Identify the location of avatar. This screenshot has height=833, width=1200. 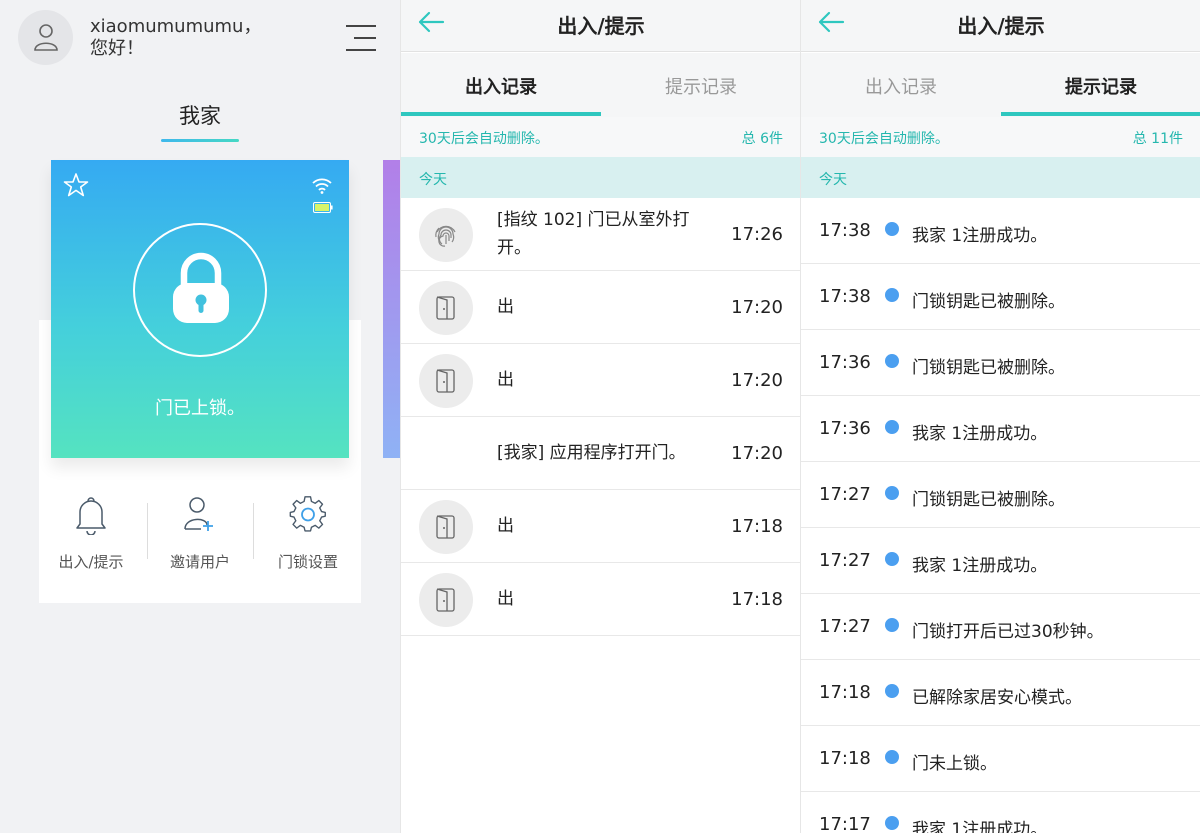
(45, 37).